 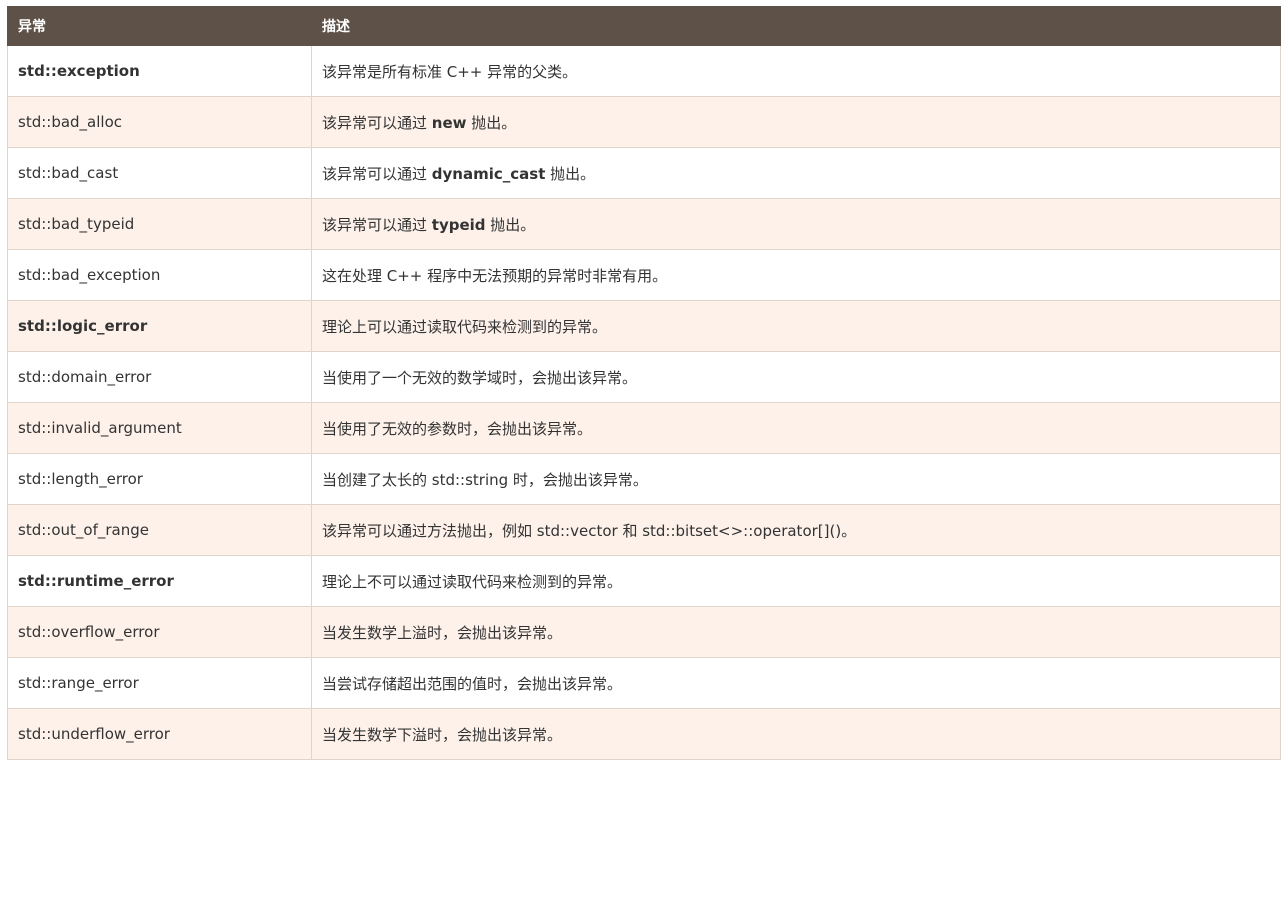 I want to click on header-row: 异常 描述, so click(x=644, y=26).